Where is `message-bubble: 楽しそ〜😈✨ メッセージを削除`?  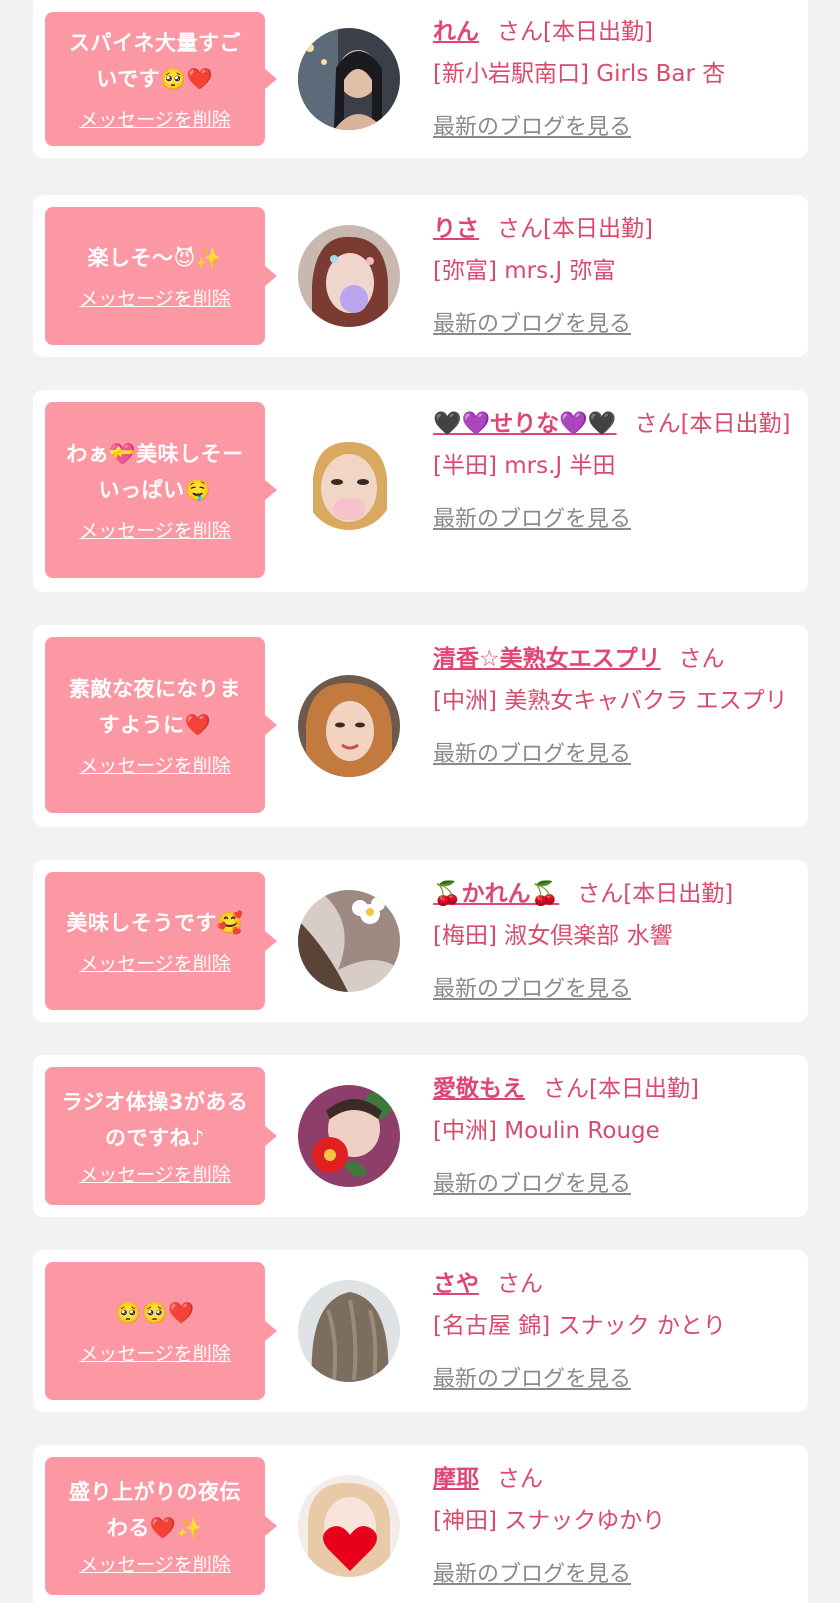
message-bubble: 楽しそ〜😈✨ メッセージを削除 is located at coordinates (161, 276).